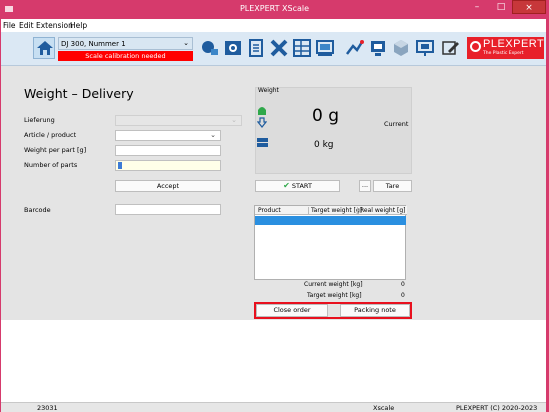 This screenshot has width=549, height=412. I want to click on weight-mode: Current, so click(396, 124).